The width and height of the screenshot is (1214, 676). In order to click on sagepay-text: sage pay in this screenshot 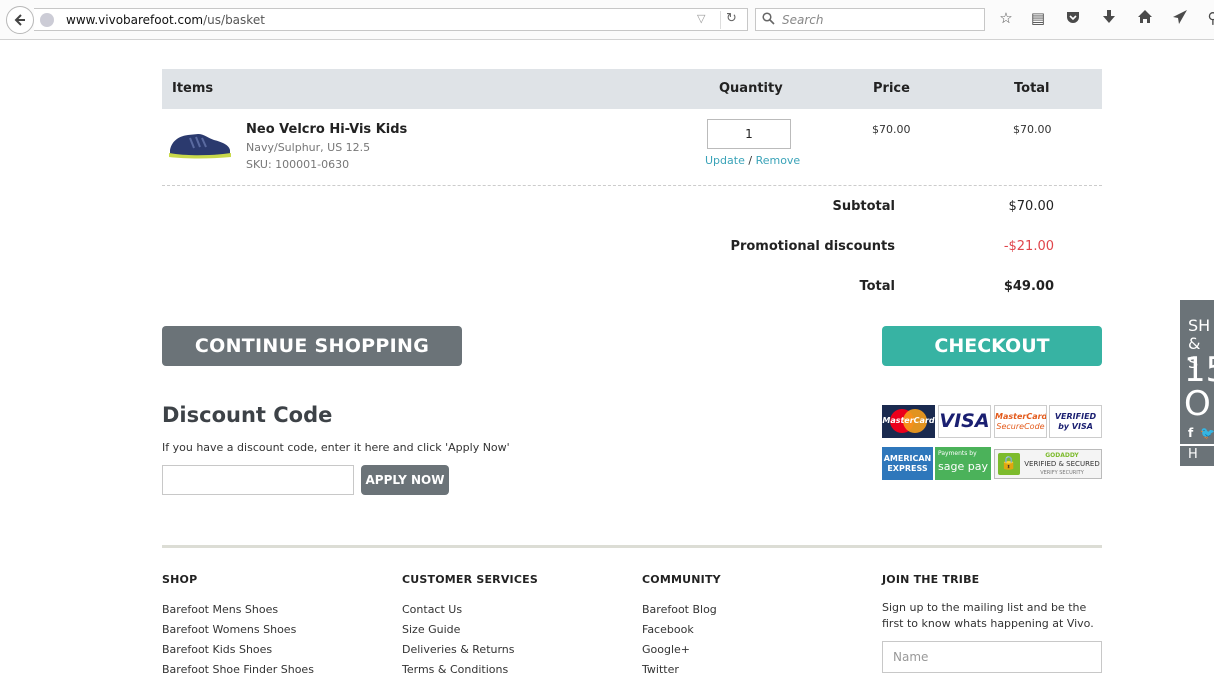, I will do `click(963, 466)`.